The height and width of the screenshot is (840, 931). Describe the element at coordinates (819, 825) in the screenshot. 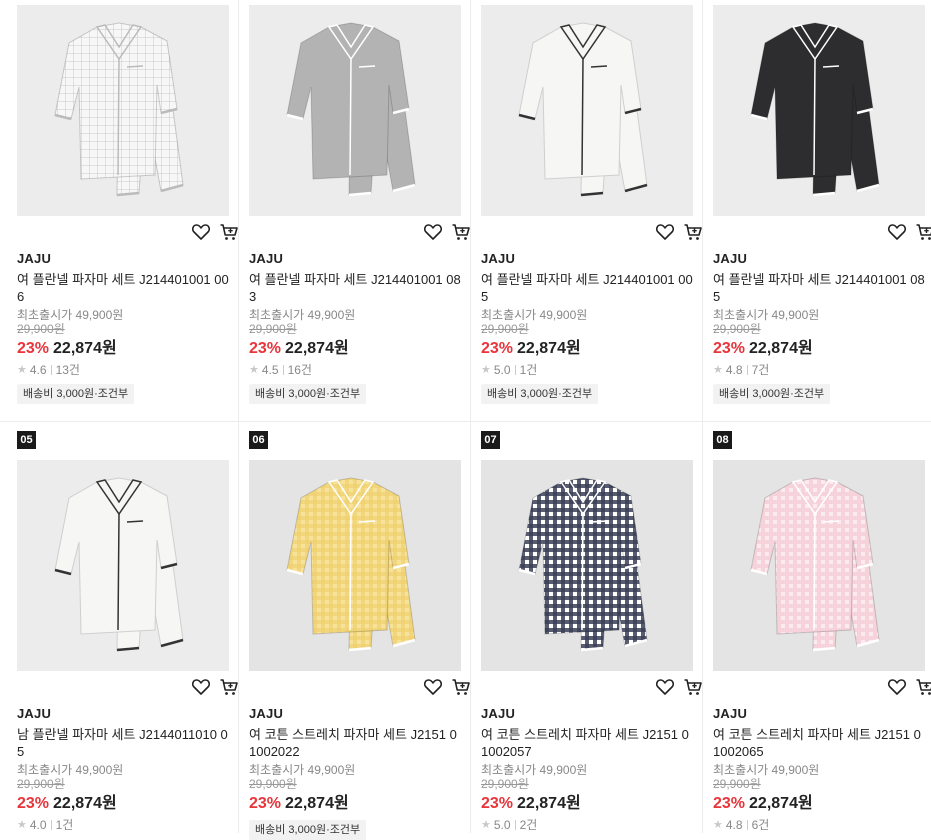

I see `rating-row: ★ 4.8 6건` at that location.